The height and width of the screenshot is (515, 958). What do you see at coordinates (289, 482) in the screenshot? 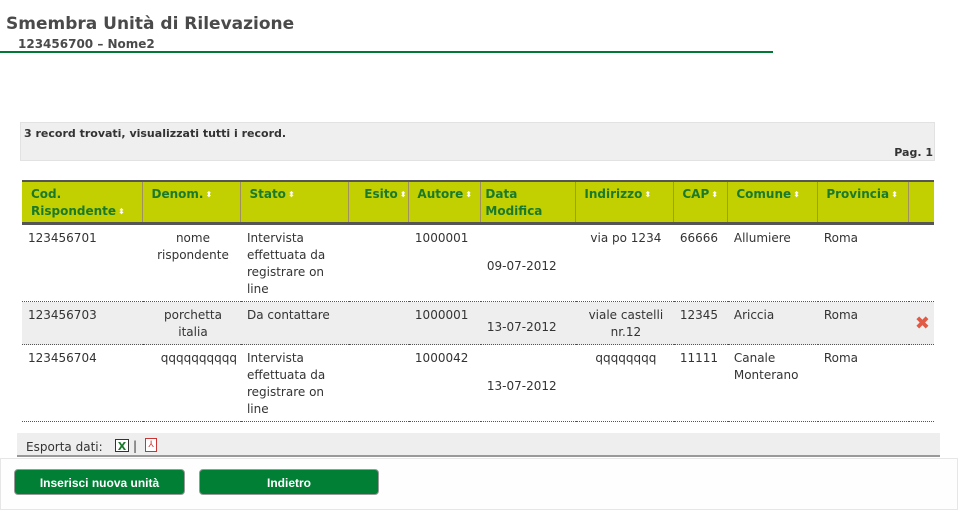
I see `back-button: Indietro` at bounding box center [289, 482].